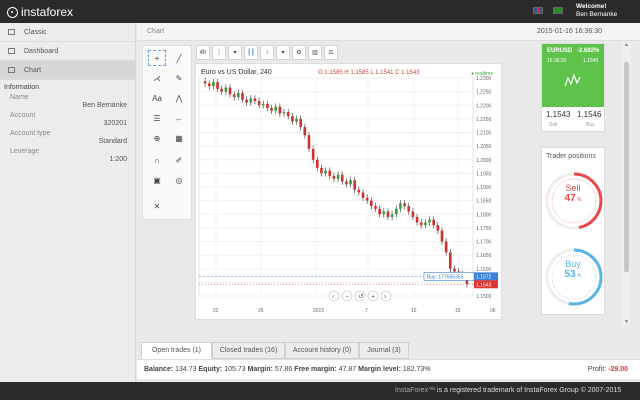 Image resolution: width=640 pixels, height=400 pixels. Describe the element at coordinates (219, 52) in the screenshot. I see `menu-icon: ⋮` at that location.